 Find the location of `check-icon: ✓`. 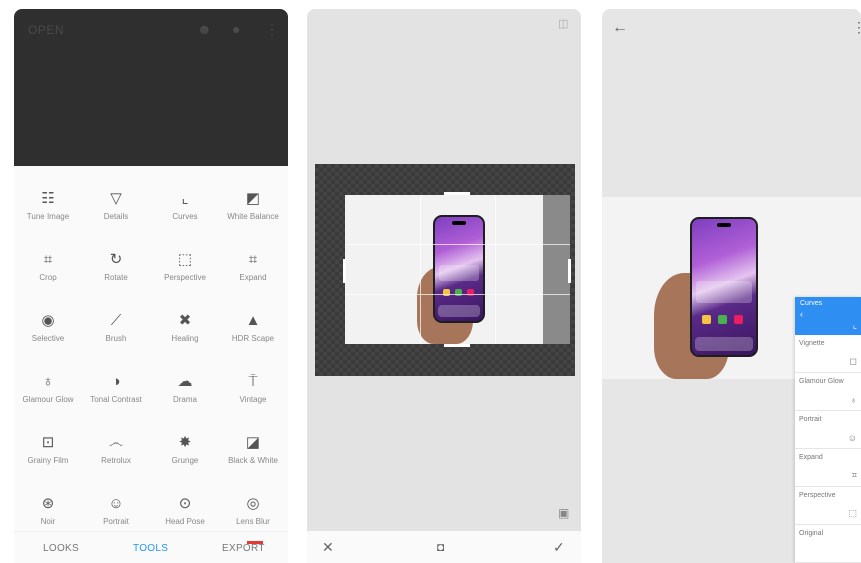

check-icon: ✓ is located at coordinates (559, 547).